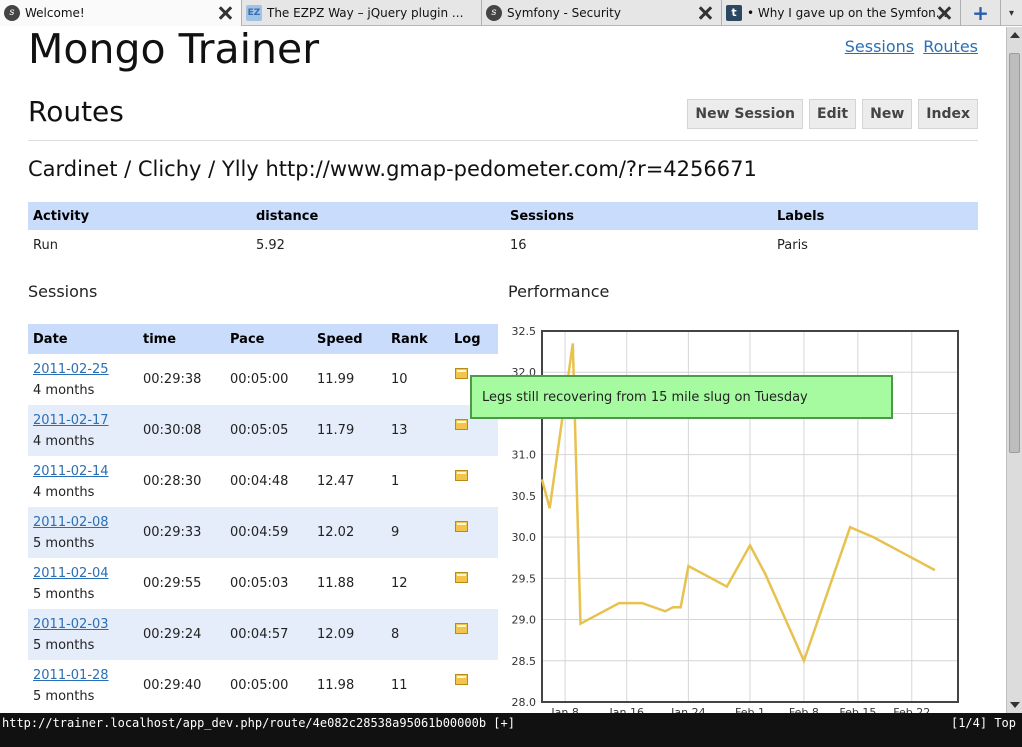 The width and height of the screenshot is (1022, 747). I want to click on session-date-link: 2011-01-28, so click(71, 675).